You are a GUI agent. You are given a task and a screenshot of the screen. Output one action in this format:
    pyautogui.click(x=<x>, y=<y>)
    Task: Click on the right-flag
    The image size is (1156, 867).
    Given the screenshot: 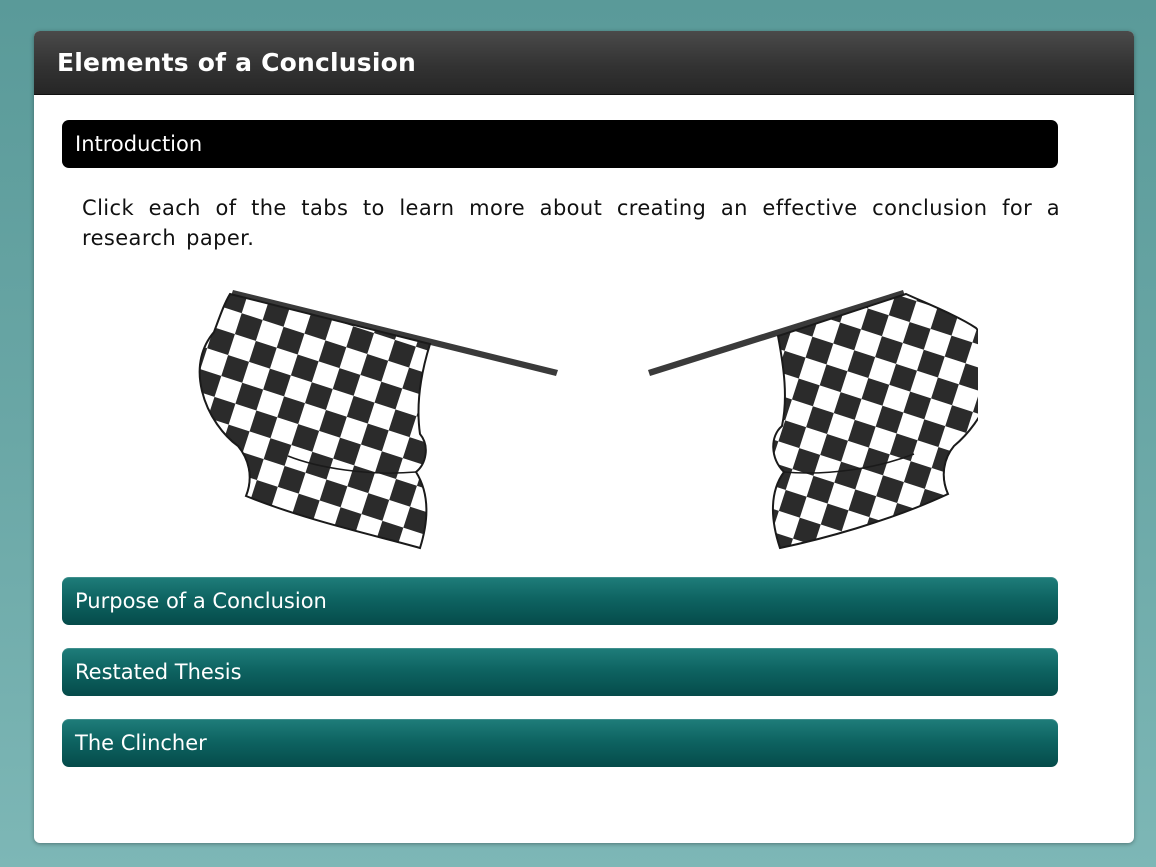 What is the action you would take?
    pyautogui.click(x=813, y=420)
    